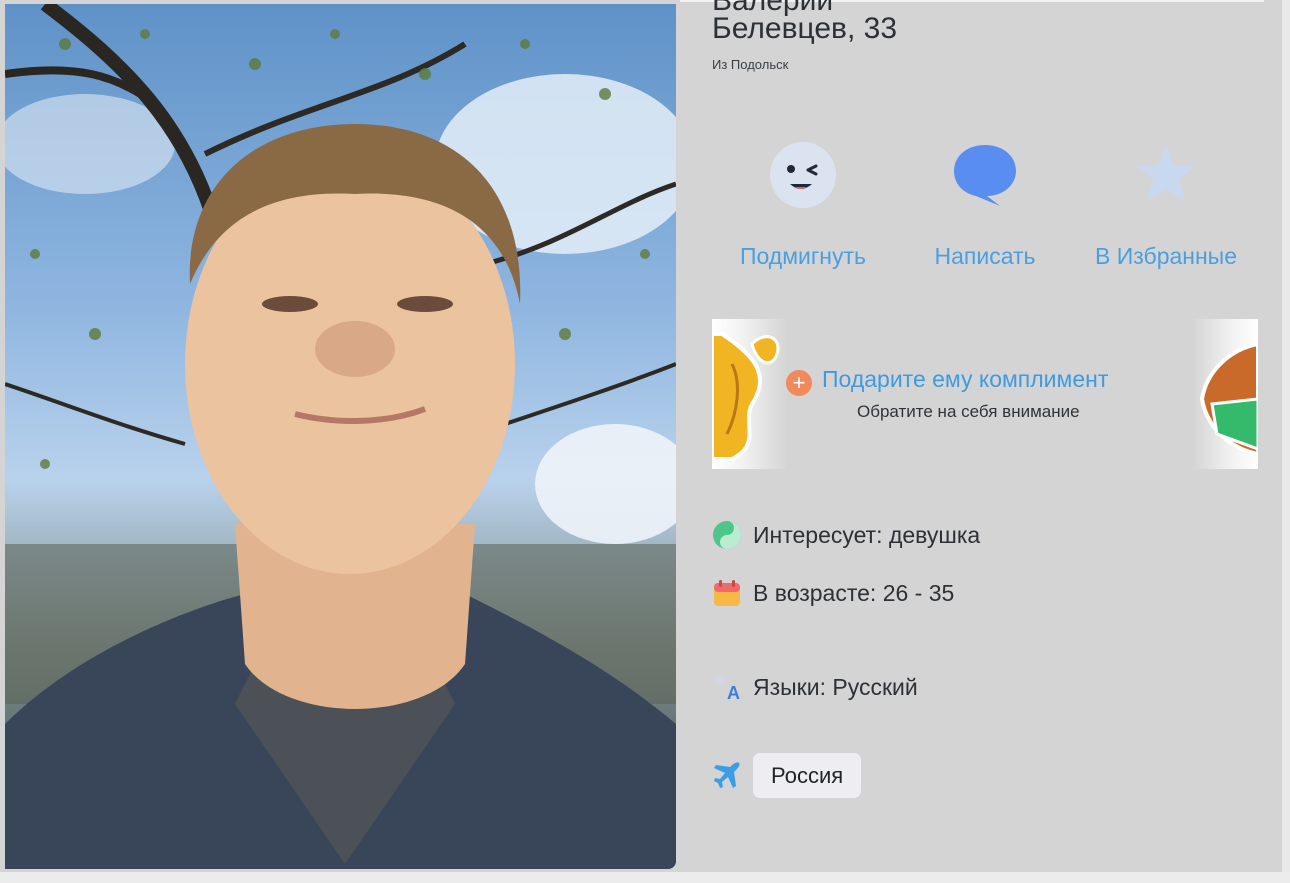  Describe the element at coordinates (1166, 173) in the screenshot. I see `star-icon` at that location.